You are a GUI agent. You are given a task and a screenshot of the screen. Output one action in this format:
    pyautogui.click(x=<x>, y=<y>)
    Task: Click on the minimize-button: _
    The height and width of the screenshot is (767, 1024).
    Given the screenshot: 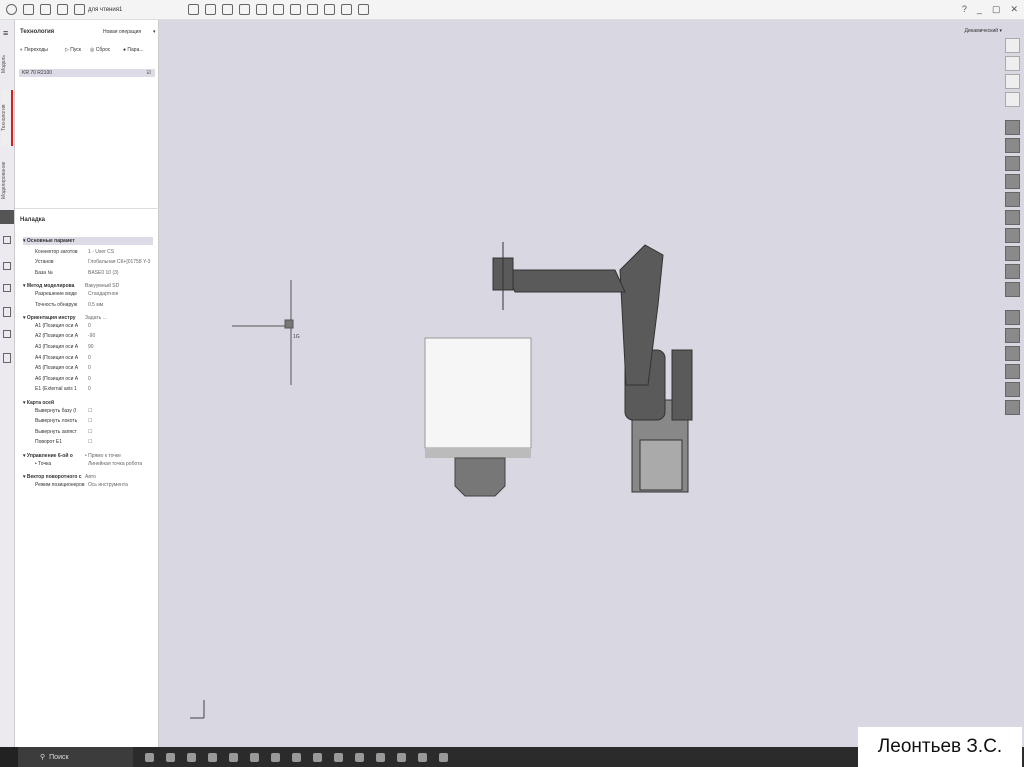 What is the action you would take?
    pyautogui.click(x=979, y=9)
    